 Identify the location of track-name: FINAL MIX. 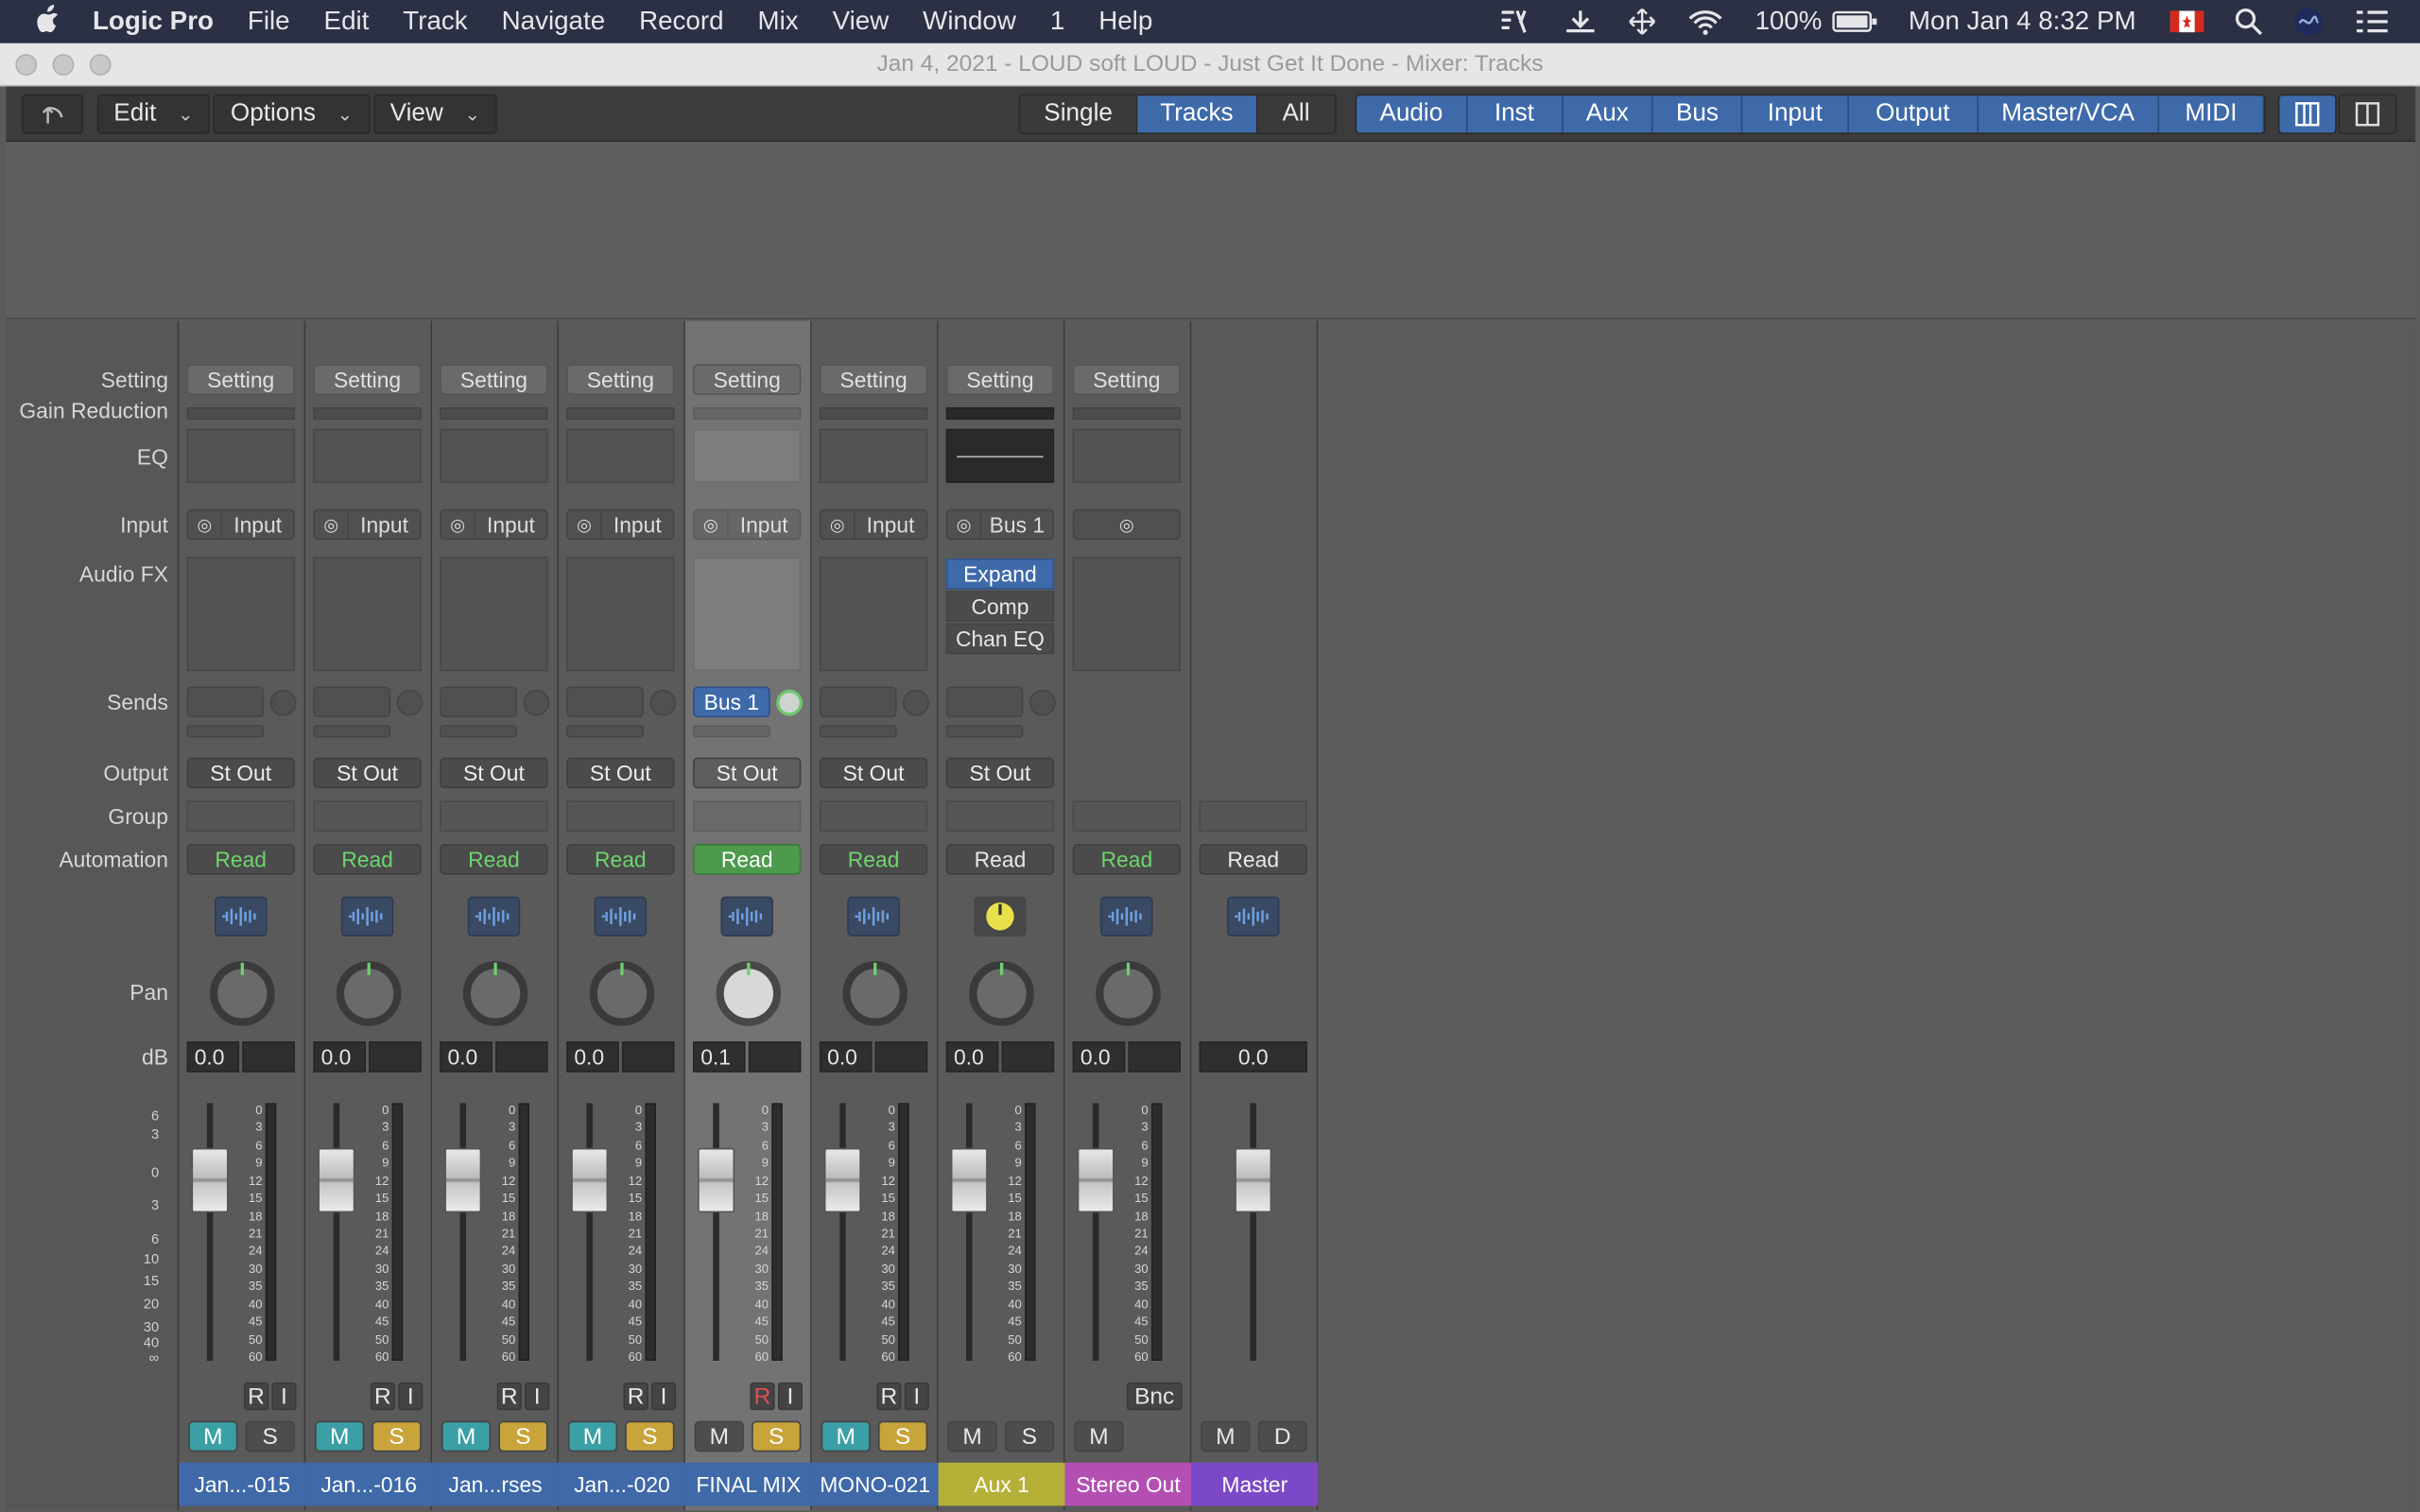
(748, 1484).